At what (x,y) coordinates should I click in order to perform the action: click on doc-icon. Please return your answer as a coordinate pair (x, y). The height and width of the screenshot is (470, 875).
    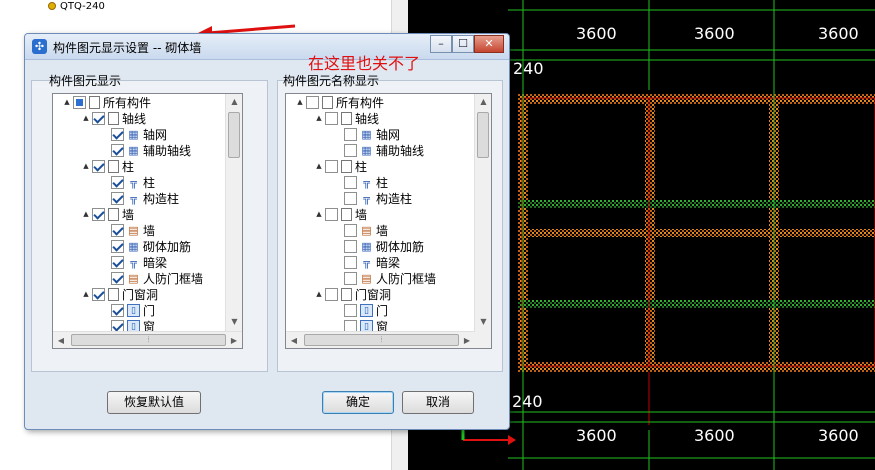
    Looking at the image, I should click on (346, 214).